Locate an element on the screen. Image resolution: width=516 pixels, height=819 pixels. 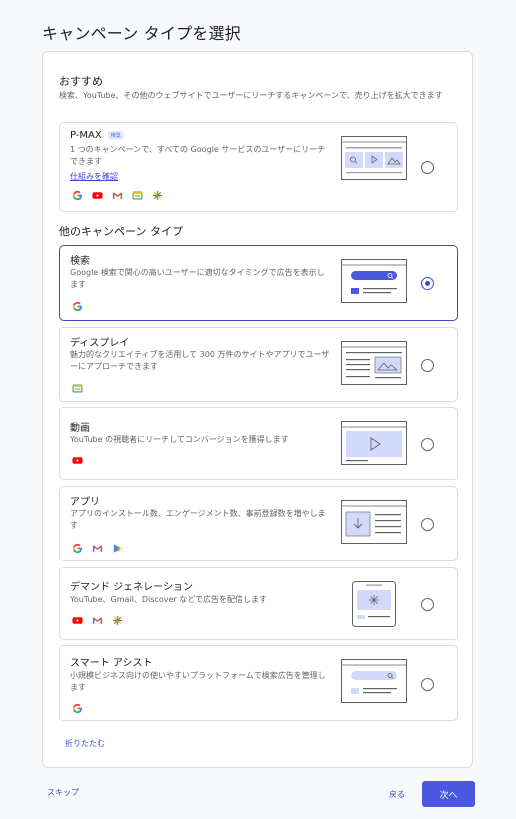
pmax-network-icons is located at coordinates (117, 195).